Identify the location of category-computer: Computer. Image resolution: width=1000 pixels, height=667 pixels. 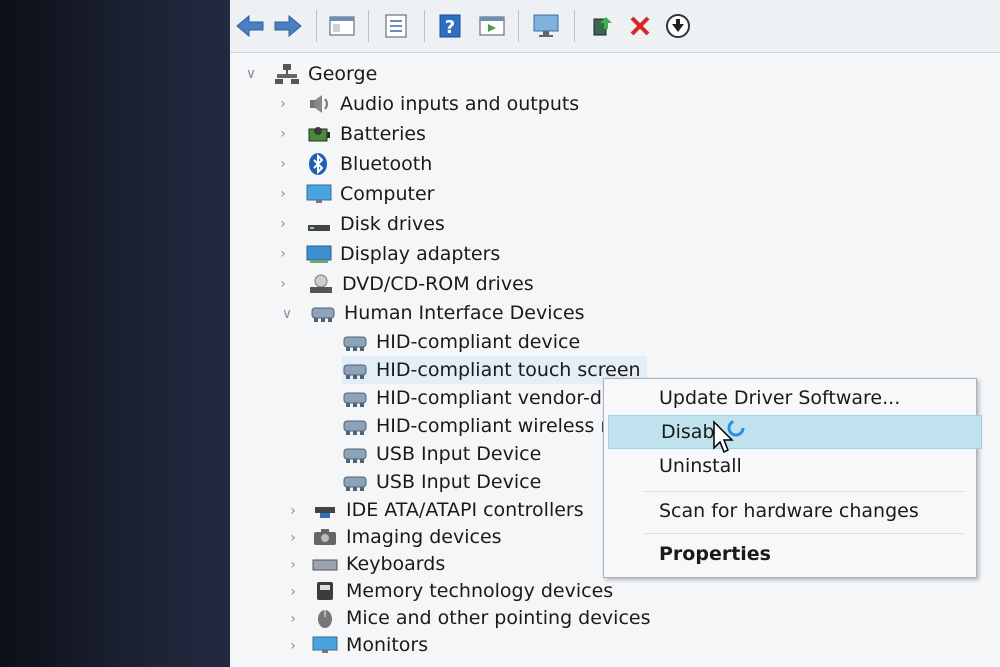
(370, 194).